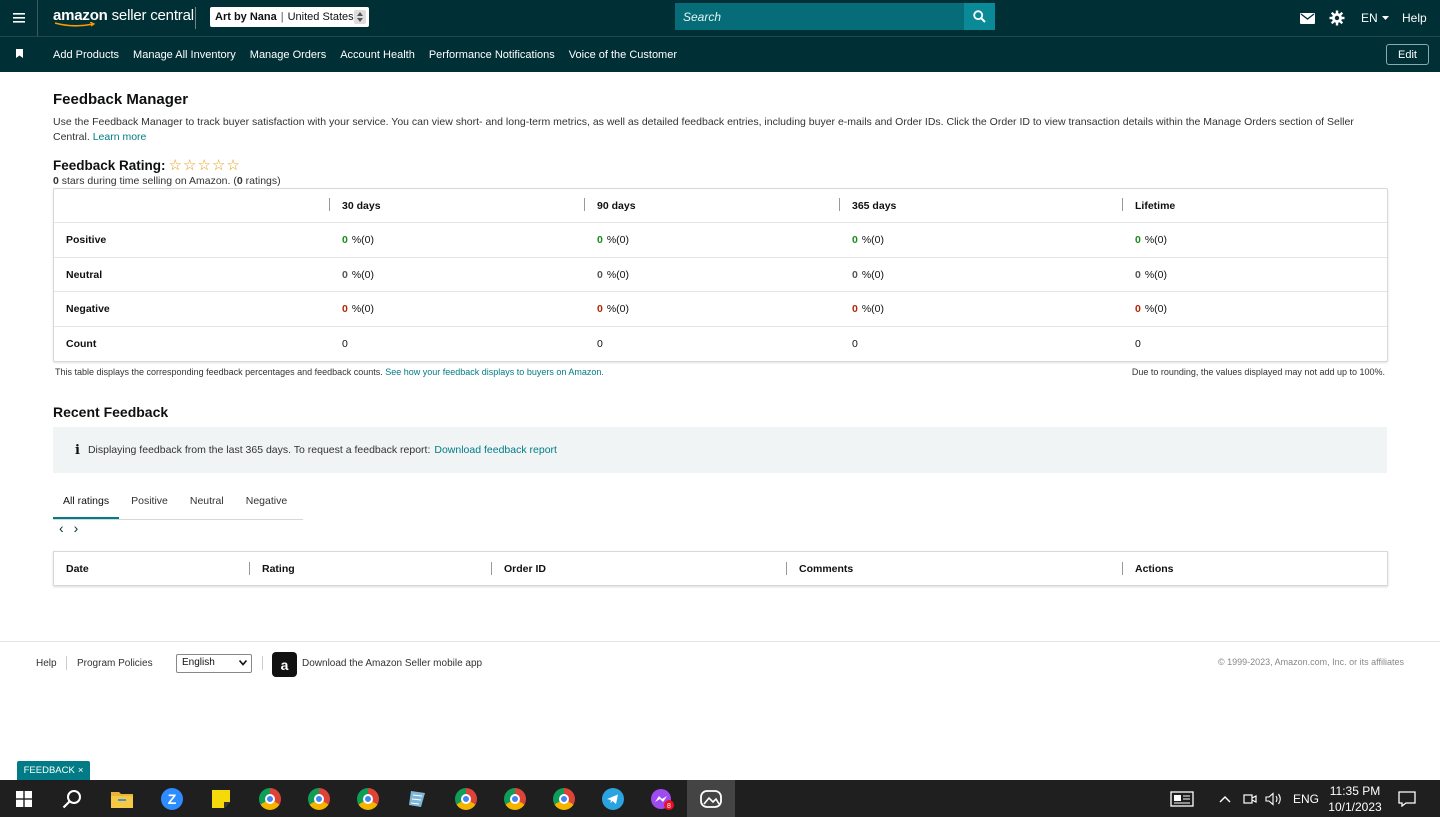  Describe the element at coordinates (81, 770) in the screenshot. I see `close-icon: ×` at that location.